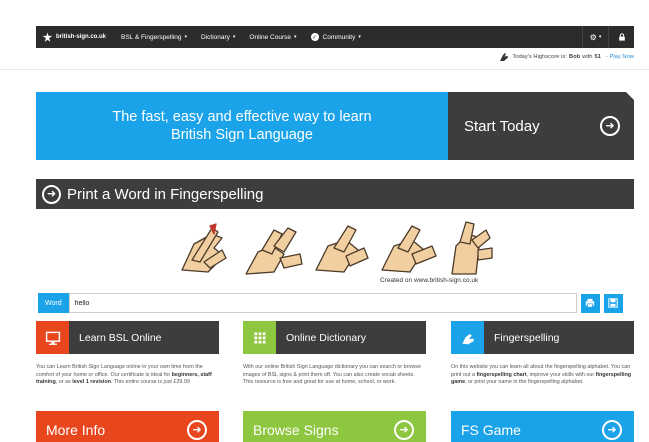 The image size is (649, 442). What do you see at coordinates (491, 430) in the screenshot?
I see `button-label: FS Game` at bounding box center [491, 430].